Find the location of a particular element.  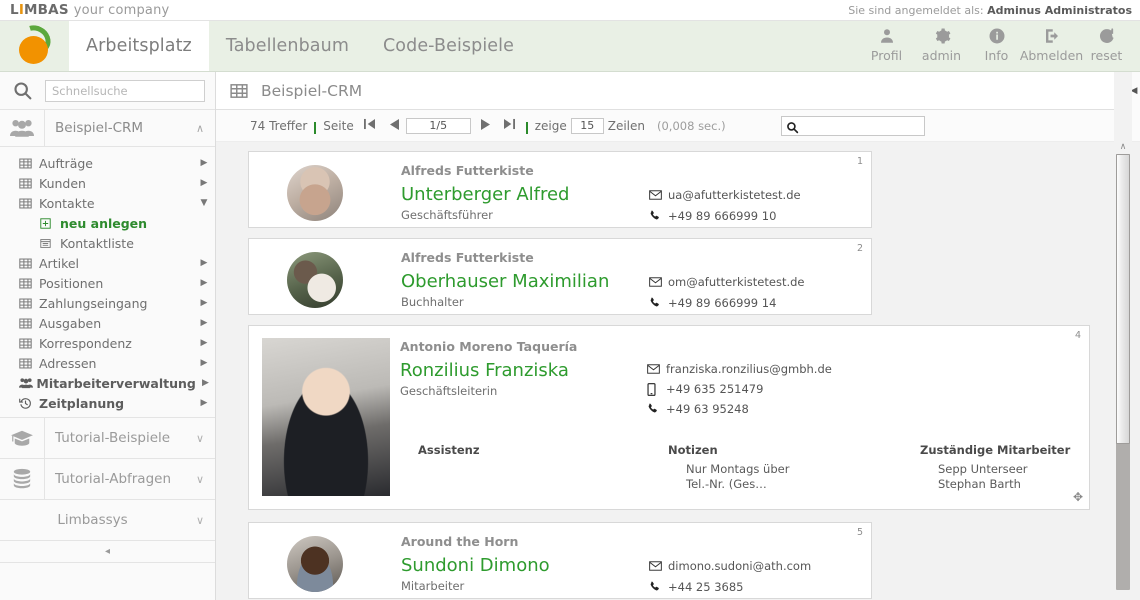

sidebar-item-artikel: Artikel ▶ is located at coordinates (107, 263).